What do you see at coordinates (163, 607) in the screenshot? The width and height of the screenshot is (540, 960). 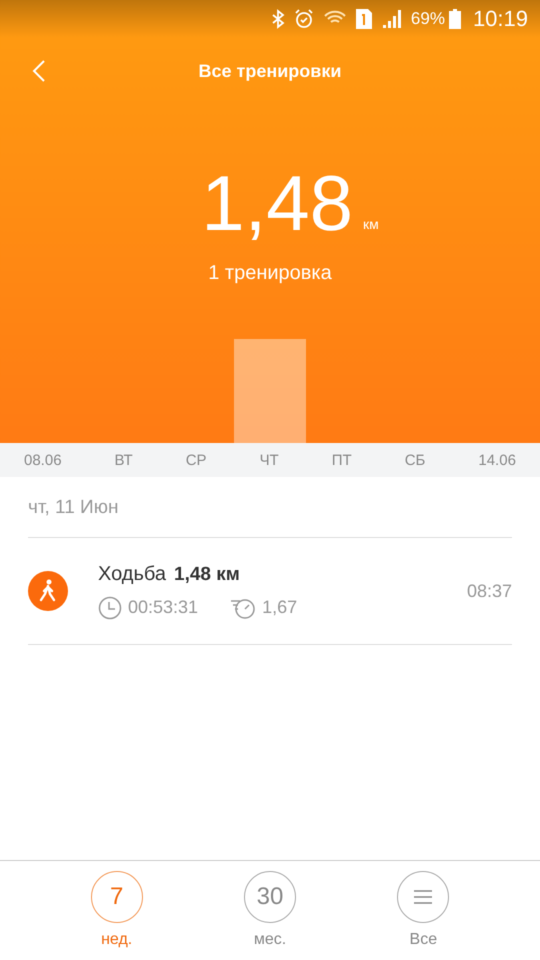 I see `workout-duration: 00:53:31` at bounding box center [163, 607].